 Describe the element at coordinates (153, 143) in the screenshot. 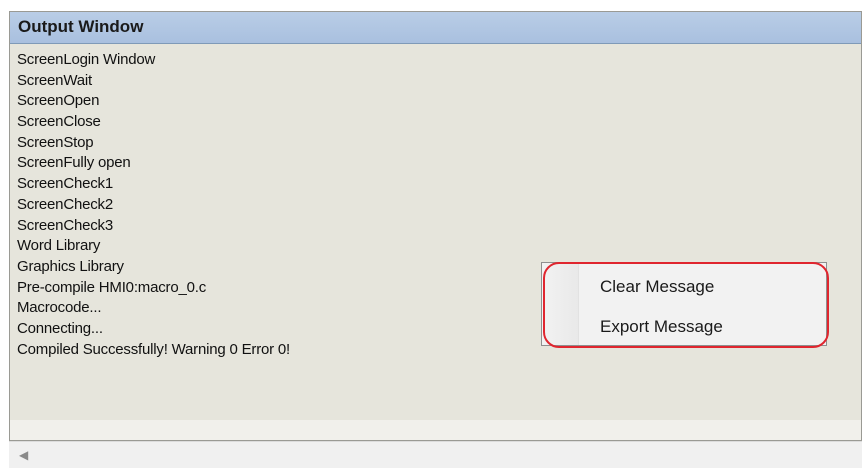

I see `message-item: ScreenStop` at that location.